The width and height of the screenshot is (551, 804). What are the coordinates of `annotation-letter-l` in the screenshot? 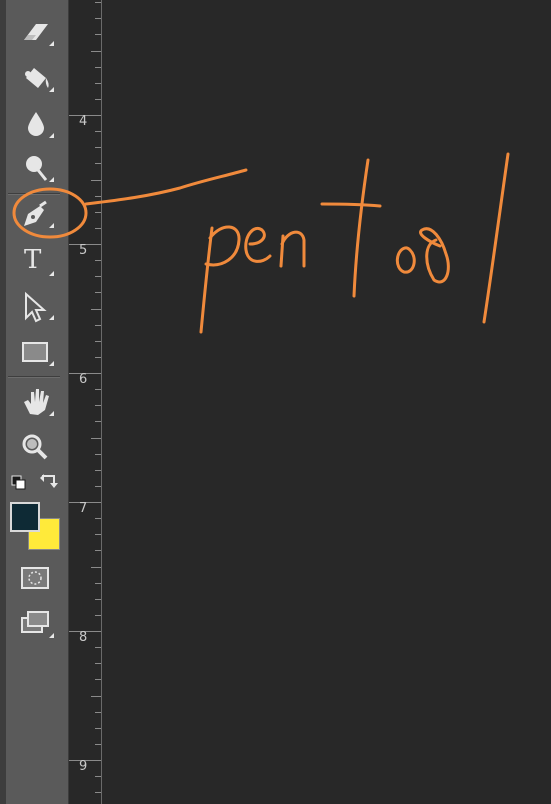 It's located at (496, 238).